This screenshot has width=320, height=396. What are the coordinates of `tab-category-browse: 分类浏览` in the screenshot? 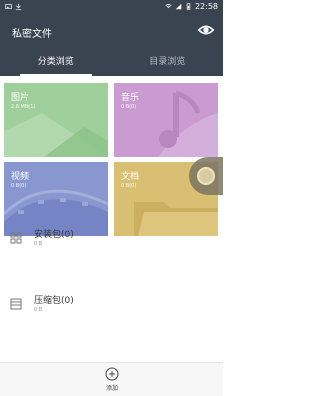 It's located at (56, 63).